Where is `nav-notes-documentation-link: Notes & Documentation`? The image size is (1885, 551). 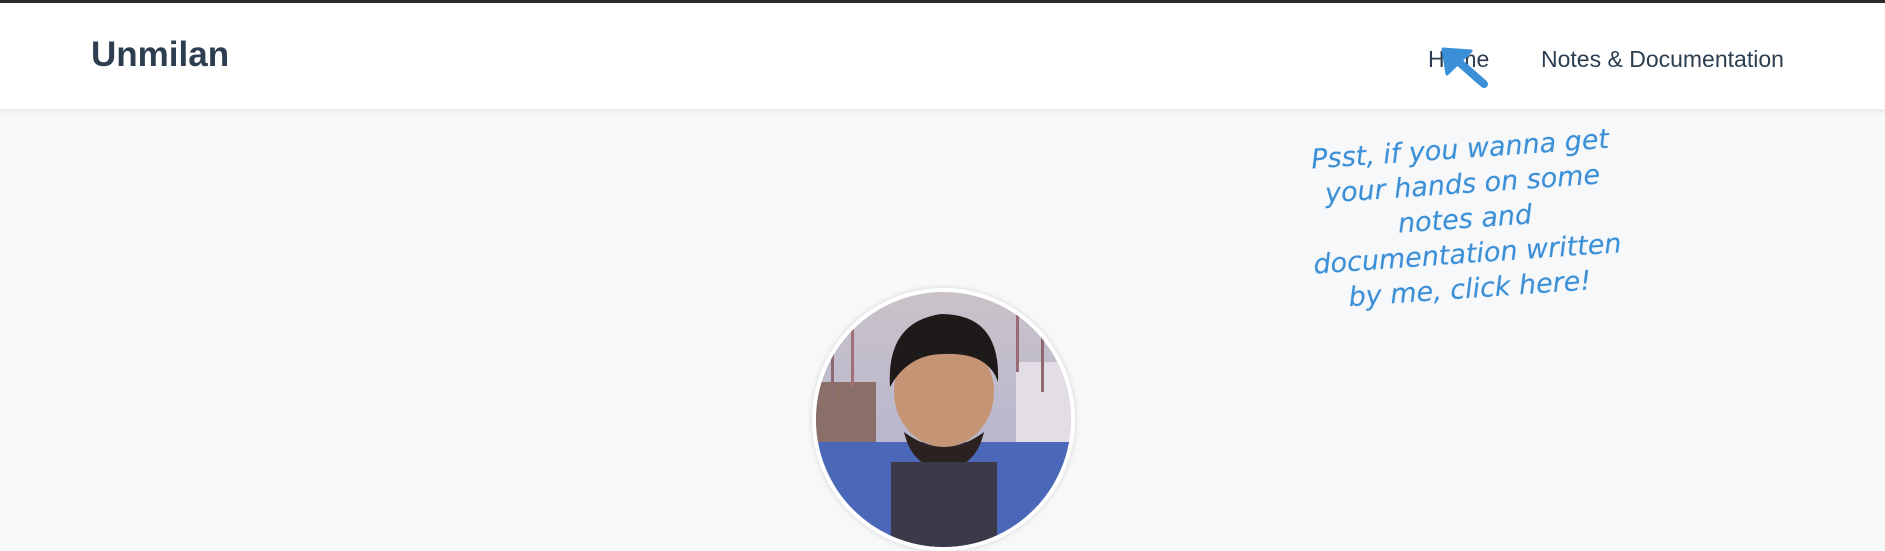
nav-notes-documentation-link: Notes & Documentation is located at coordinates (1662, 59).